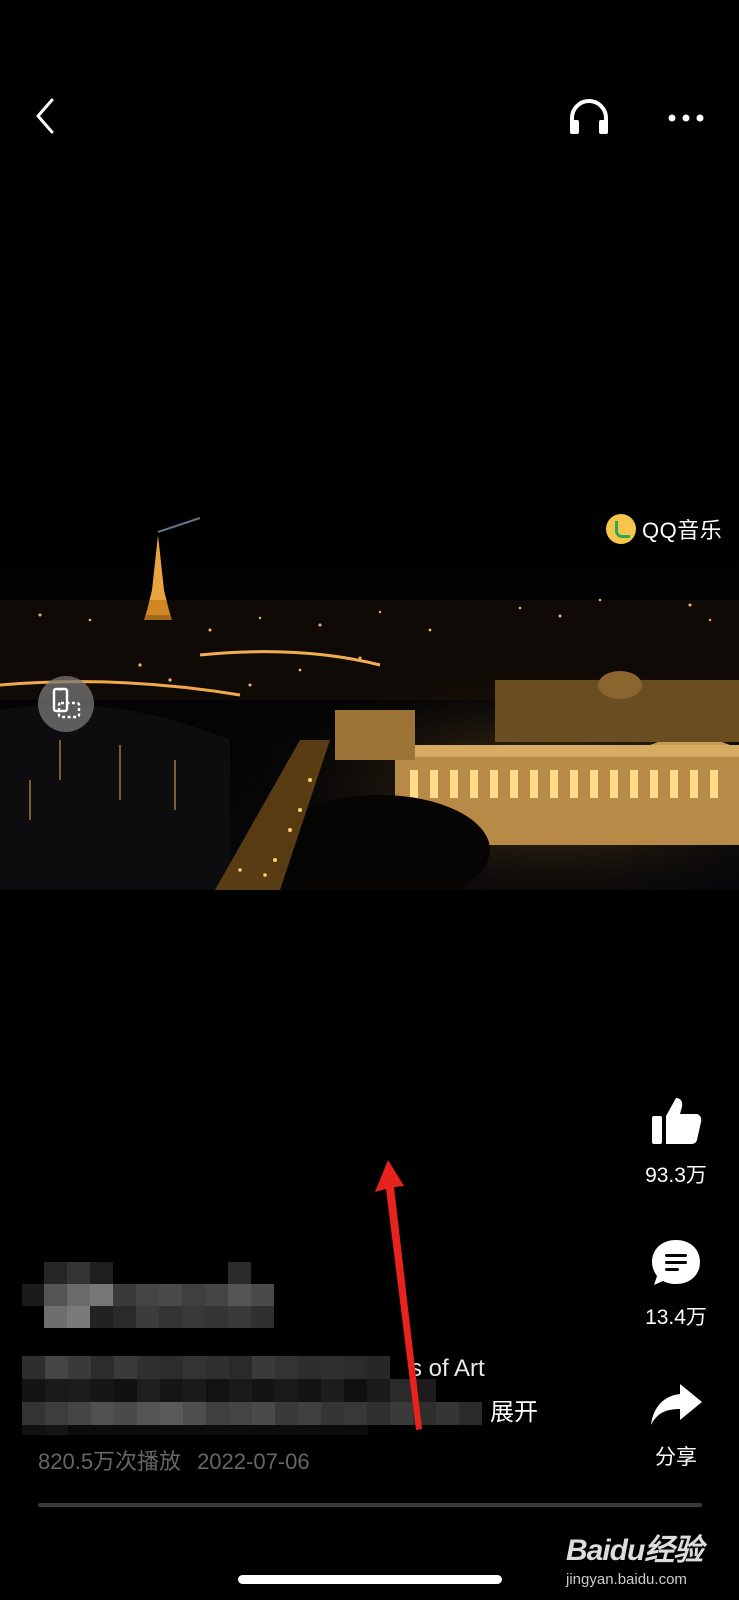  What do you see at coordinates (676, 1175) in the screenshot?
I see `like-count: 93.3万` at bounding box center [676, 1175].